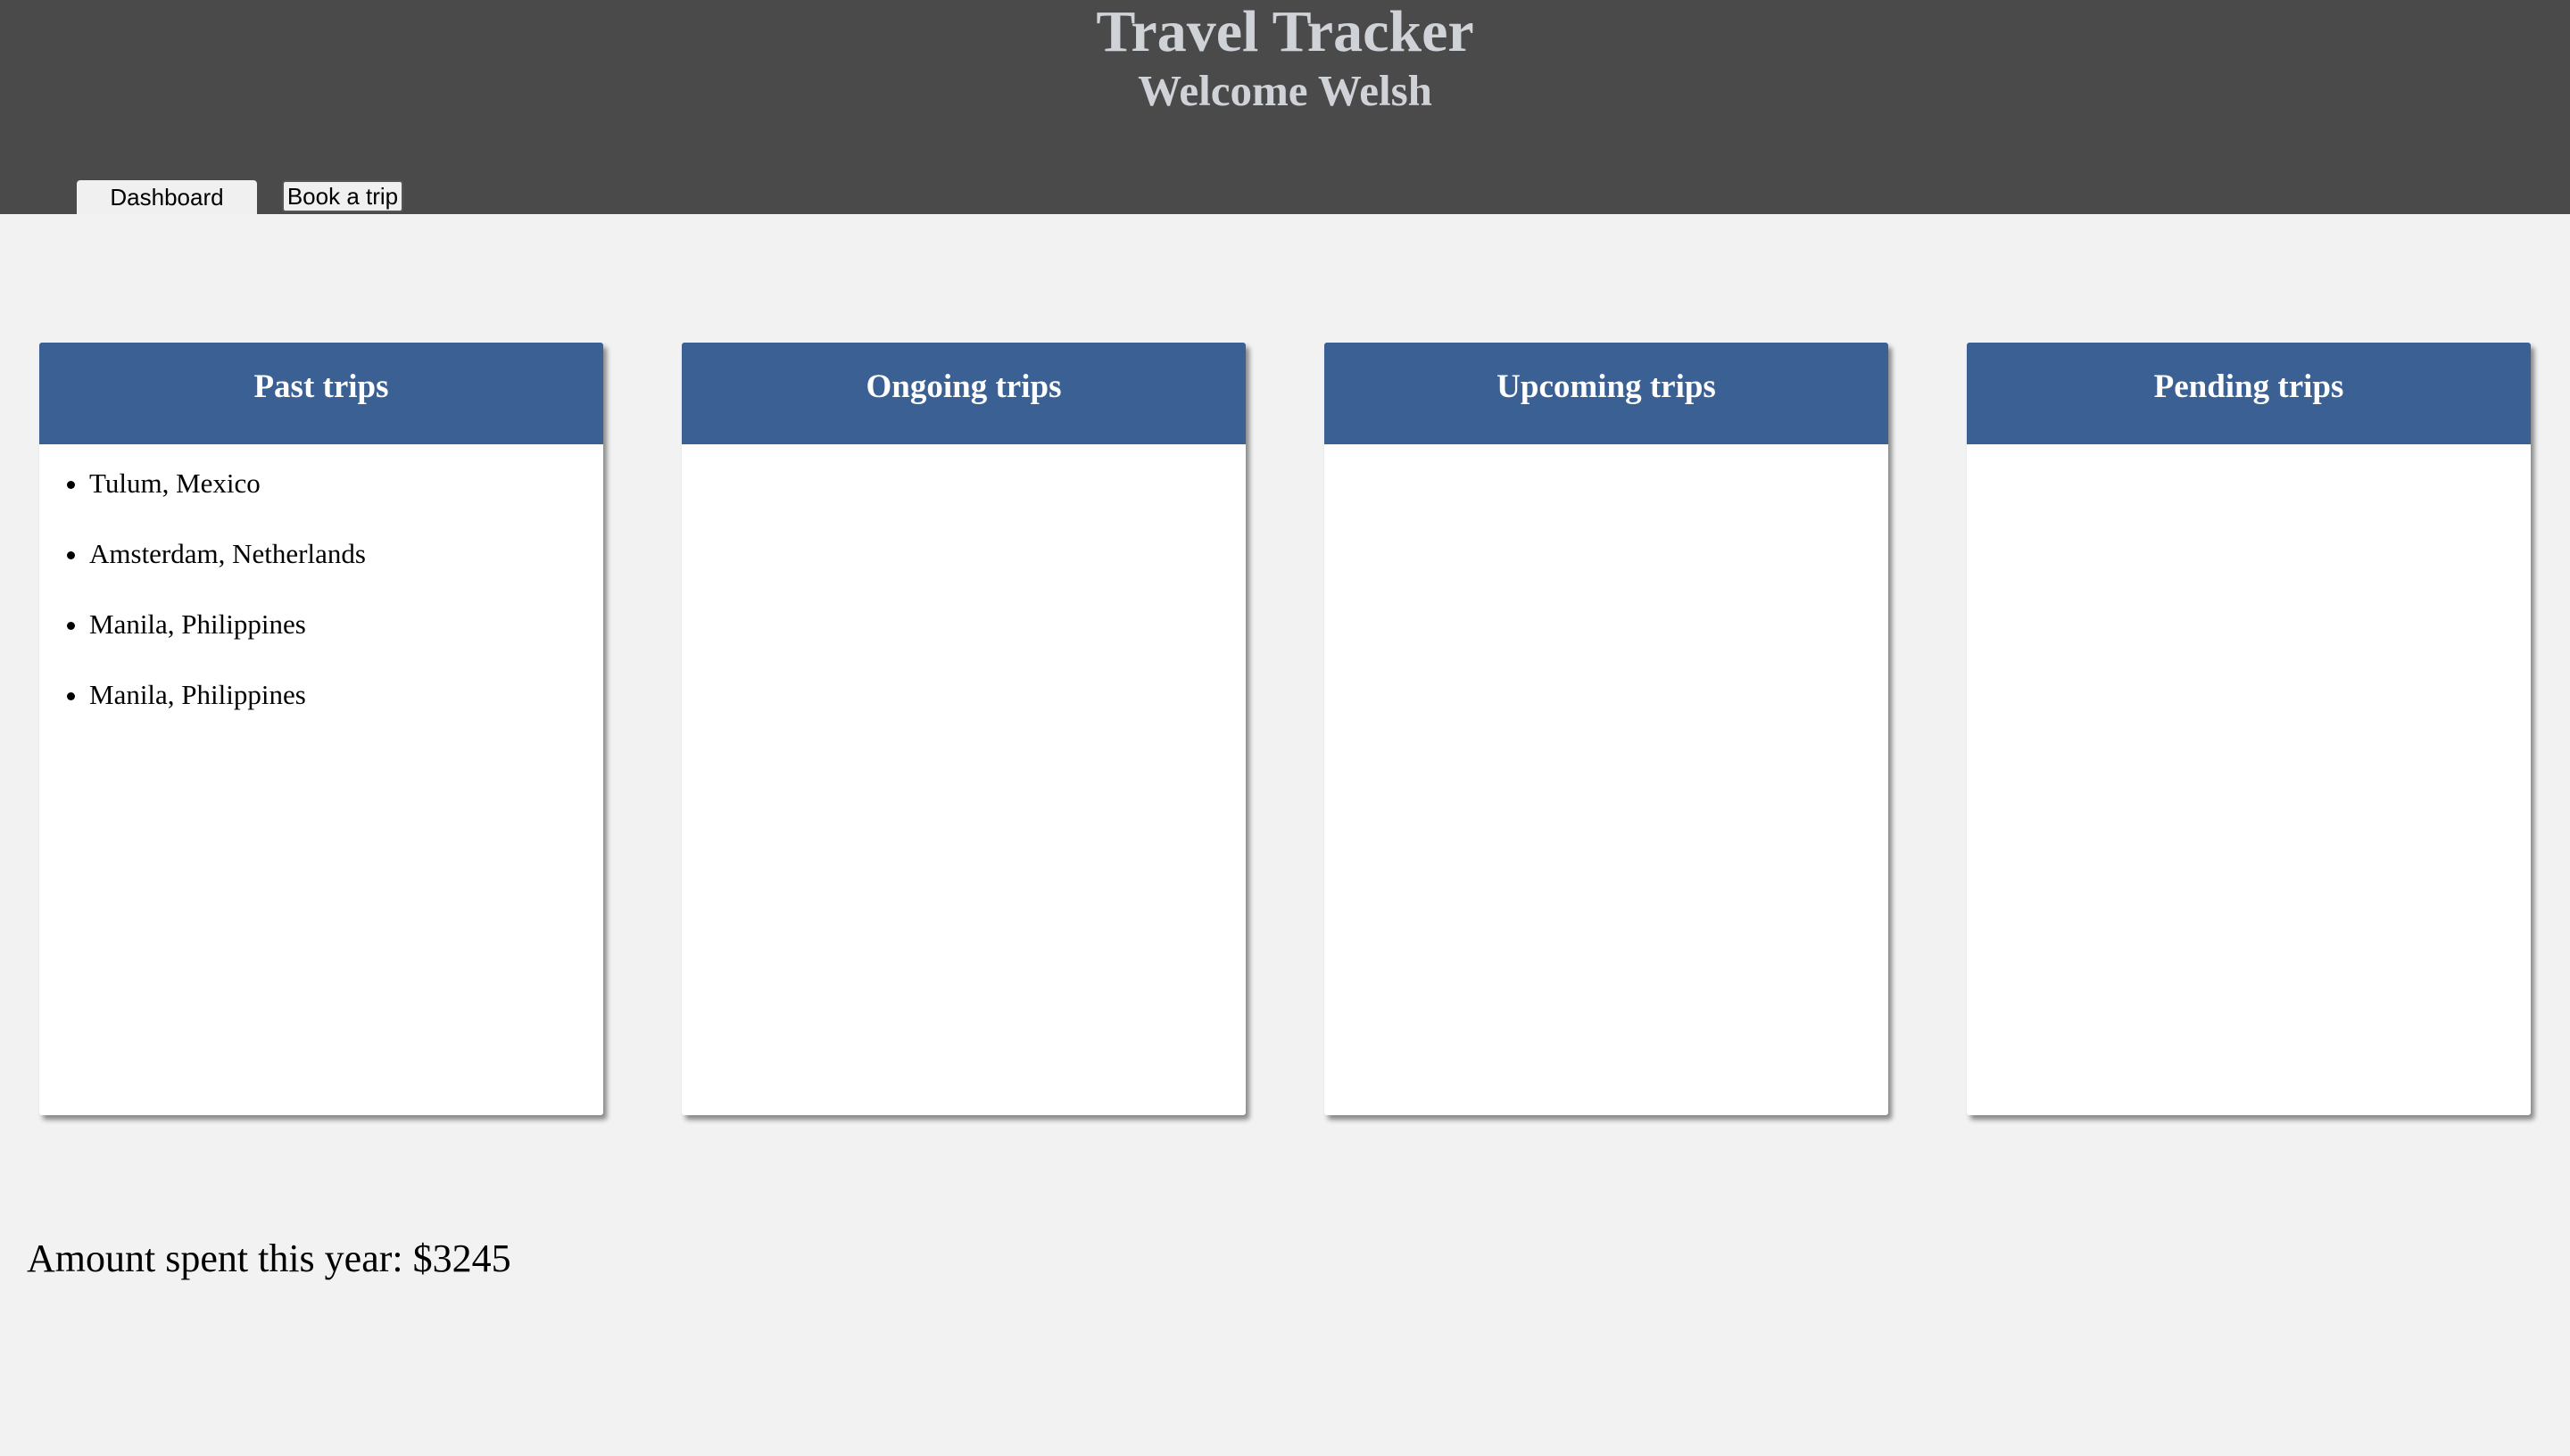  What do you see at coordinates (1285, 90) in the screenshot?
I see `welcome-message: Welcome Welsh` at bounding box center [1285, 90].